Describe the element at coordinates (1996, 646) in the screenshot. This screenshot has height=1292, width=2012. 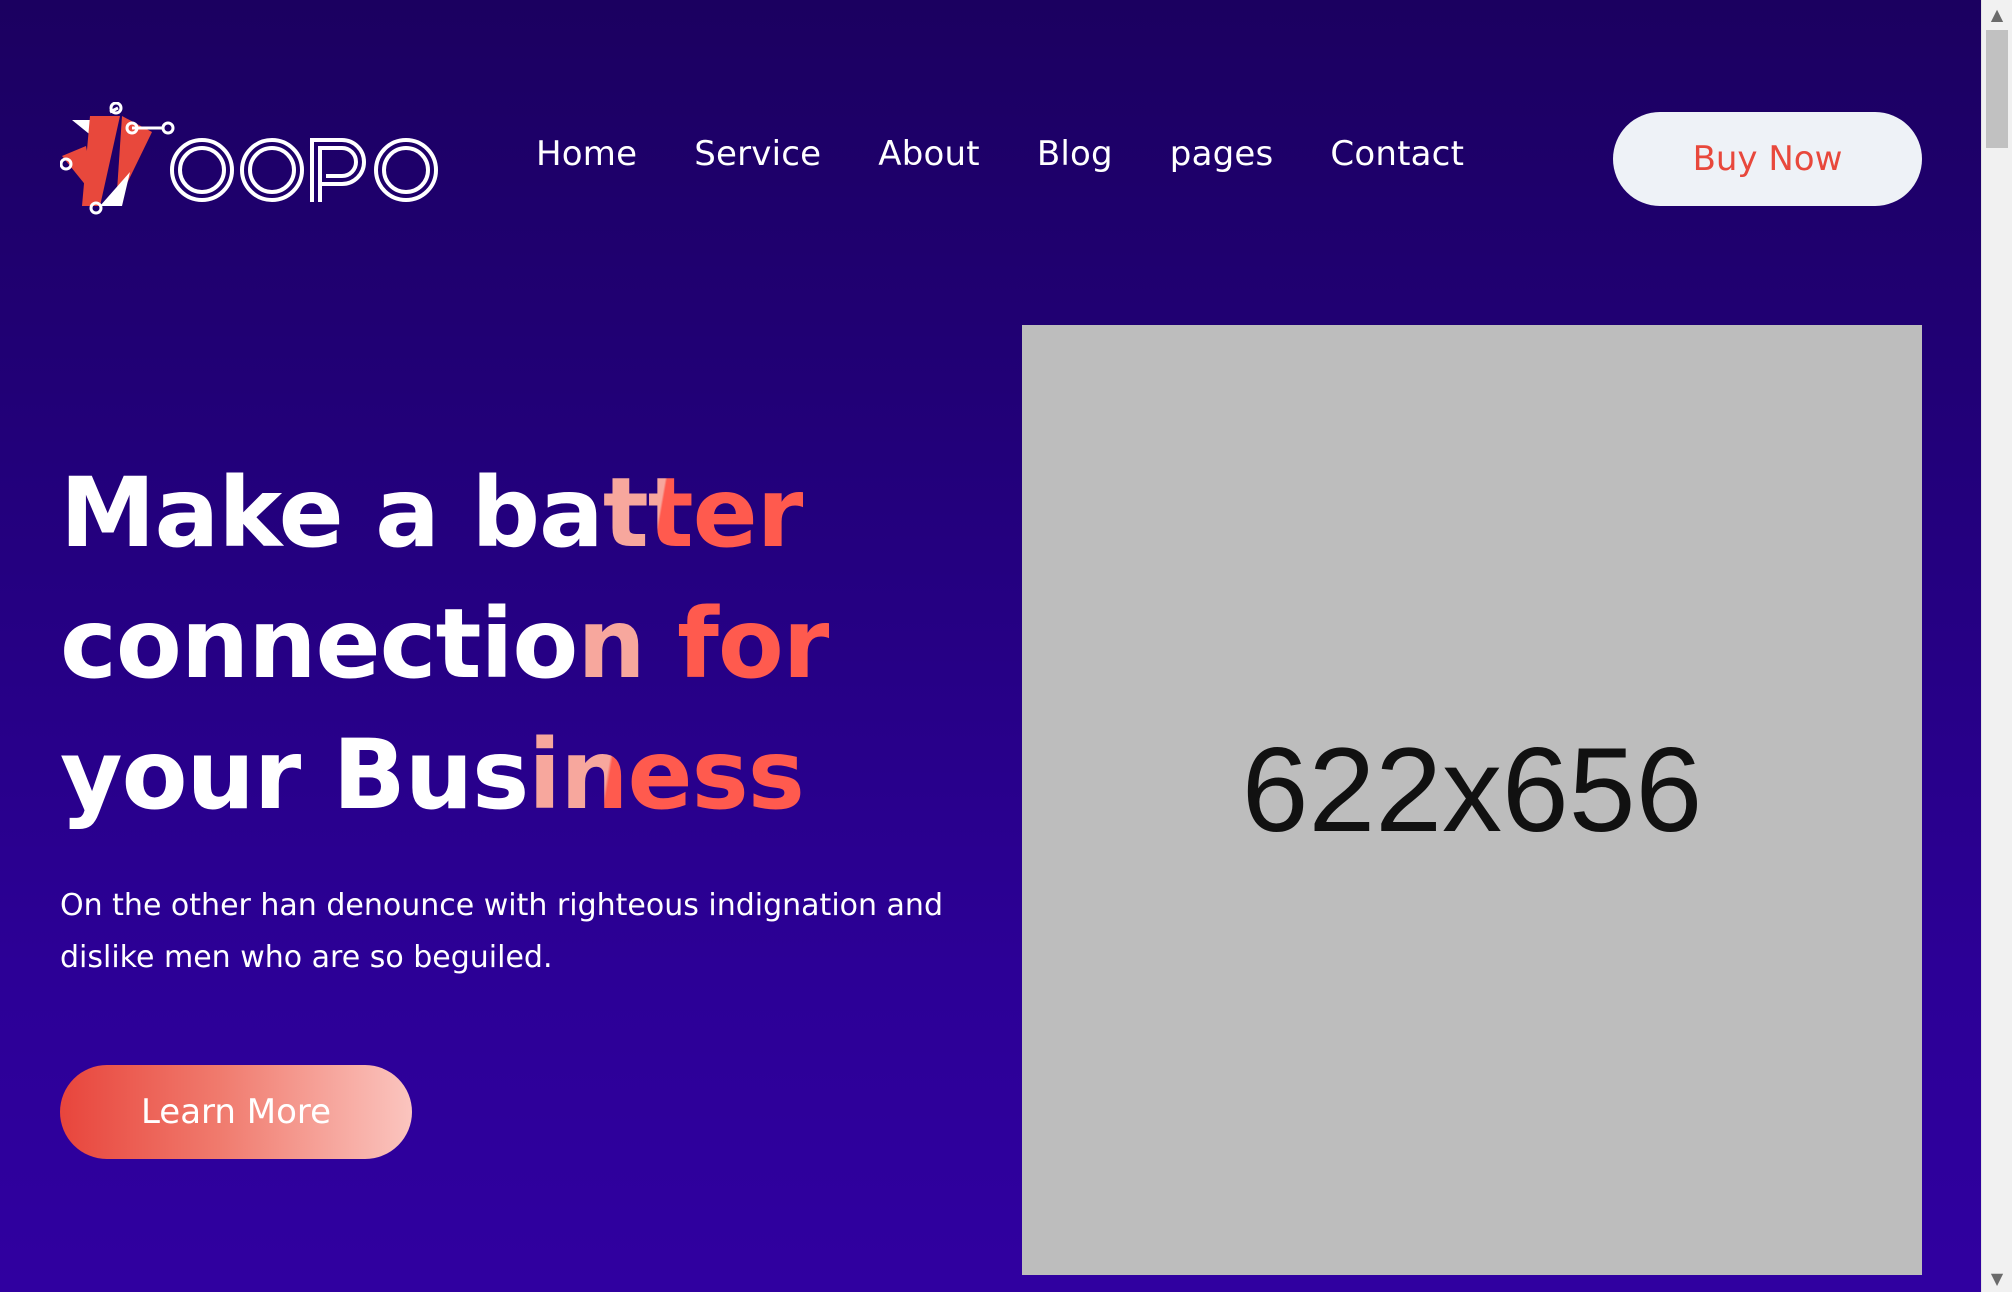
I see `vertical-scrollbar: ▲ ▼` at that location.